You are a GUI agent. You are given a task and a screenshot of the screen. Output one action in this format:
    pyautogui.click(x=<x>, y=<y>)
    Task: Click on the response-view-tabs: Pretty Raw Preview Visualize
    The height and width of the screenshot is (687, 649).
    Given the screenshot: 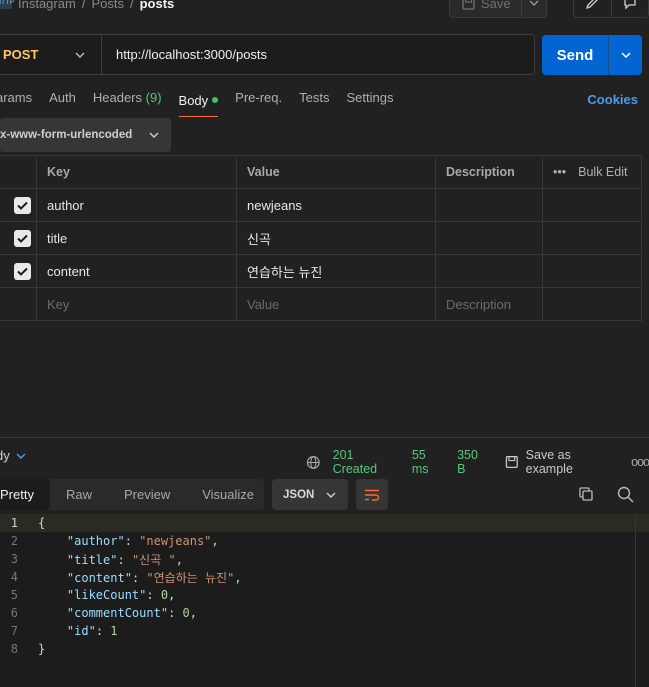 What is the action you would take?
    pyautogui.click(x=132, y=494)
    